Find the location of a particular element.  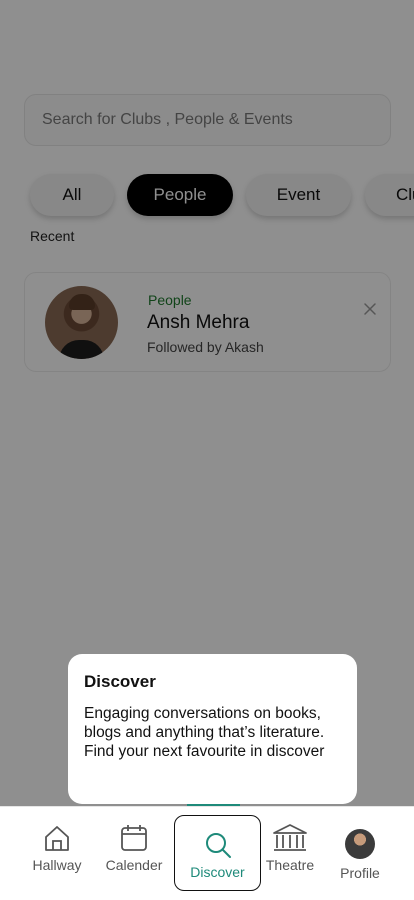

nav-profile: Profile is located at coordinates (360, 852).